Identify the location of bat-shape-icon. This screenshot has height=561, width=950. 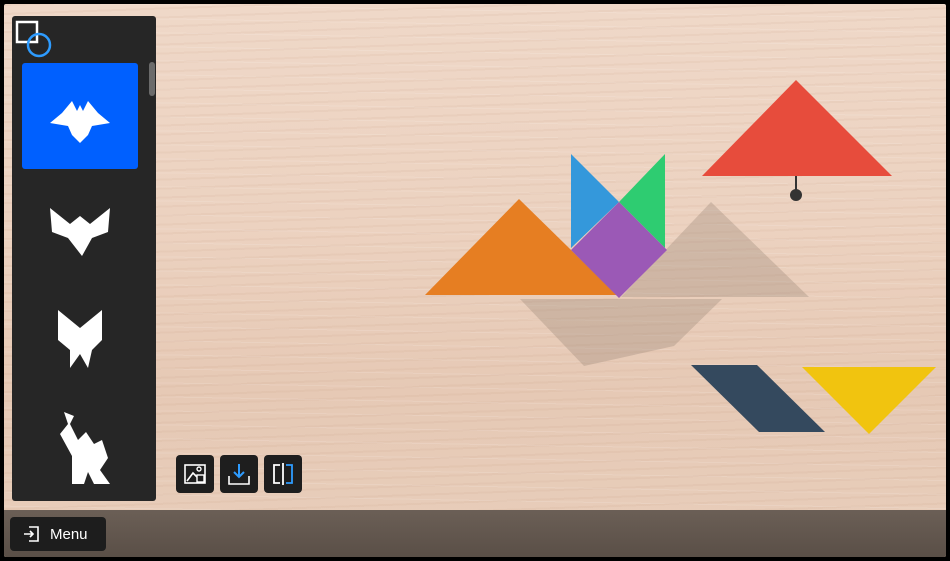
(80, 122).